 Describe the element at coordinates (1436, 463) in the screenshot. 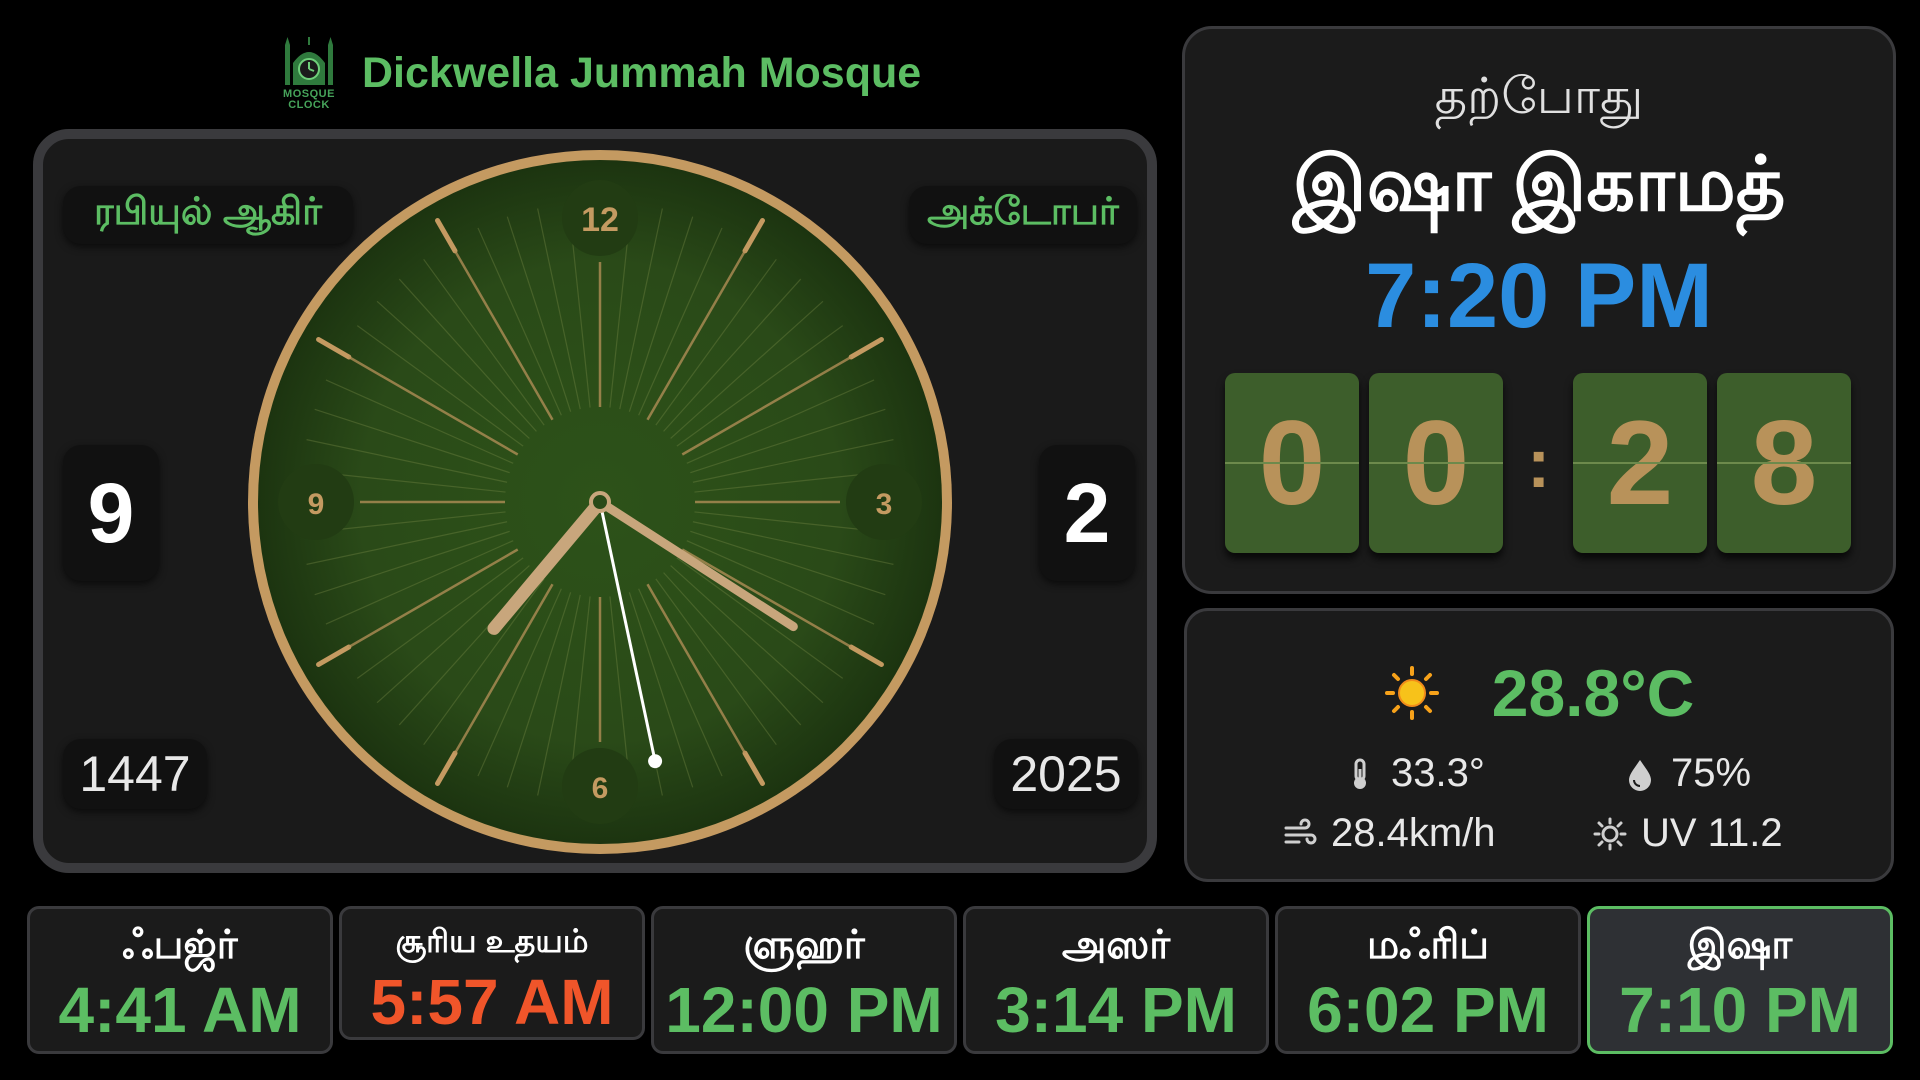

I see `countdown-digit-2: 0` at that location.